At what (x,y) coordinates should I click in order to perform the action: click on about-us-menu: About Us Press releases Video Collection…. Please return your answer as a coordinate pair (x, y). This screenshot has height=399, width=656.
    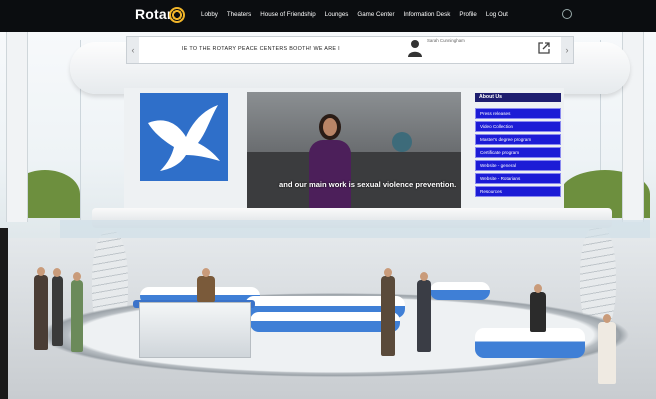
    Looking at the image, I should click on (518, 146).